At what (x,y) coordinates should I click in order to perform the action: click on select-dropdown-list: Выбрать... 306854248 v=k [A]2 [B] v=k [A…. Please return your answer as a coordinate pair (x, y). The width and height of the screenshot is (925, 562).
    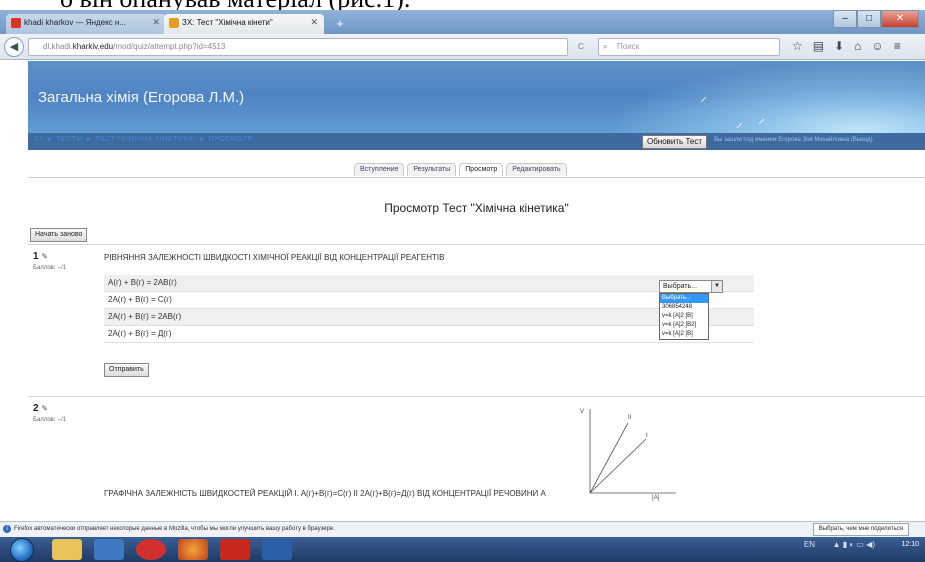
    Looking at the image, I should click on (684, 316).